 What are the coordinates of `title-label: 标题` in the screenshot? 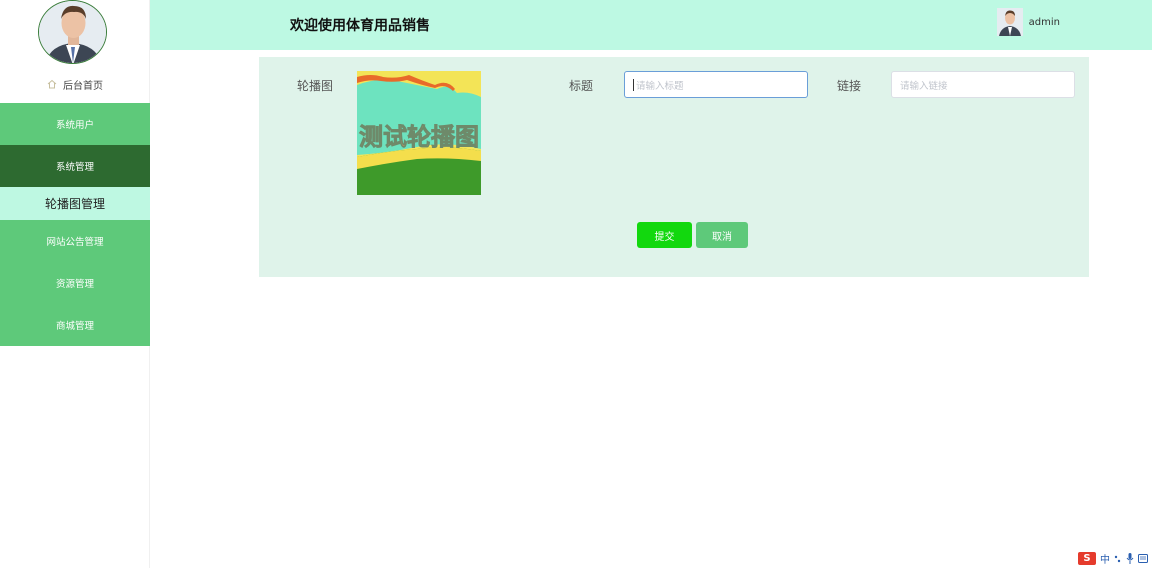 It's located at (581, 86).